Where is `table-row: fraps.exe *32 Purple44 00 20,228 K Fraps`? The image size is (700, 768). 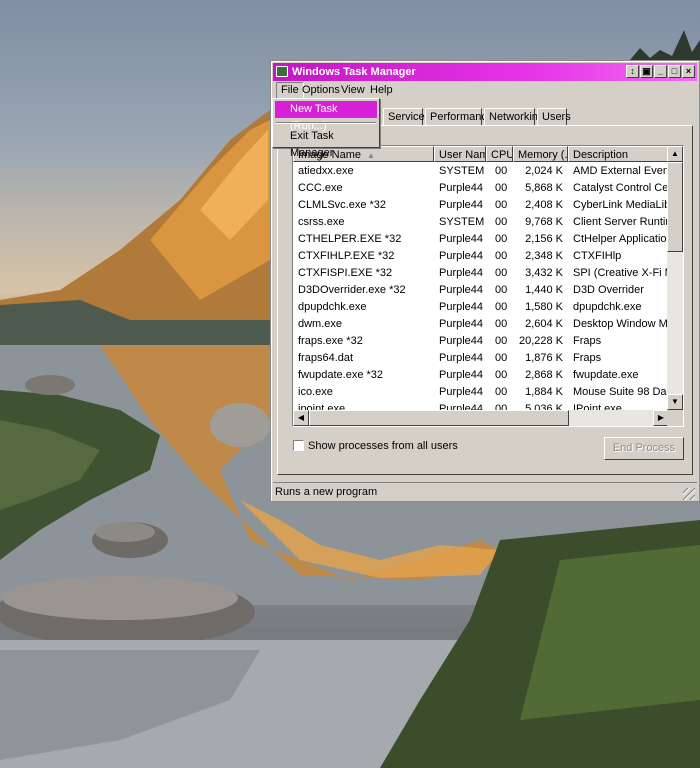 table-row: fraps.exe *32 Purple44 00 20,228 K Fraps is located at coordinates (481, 341).